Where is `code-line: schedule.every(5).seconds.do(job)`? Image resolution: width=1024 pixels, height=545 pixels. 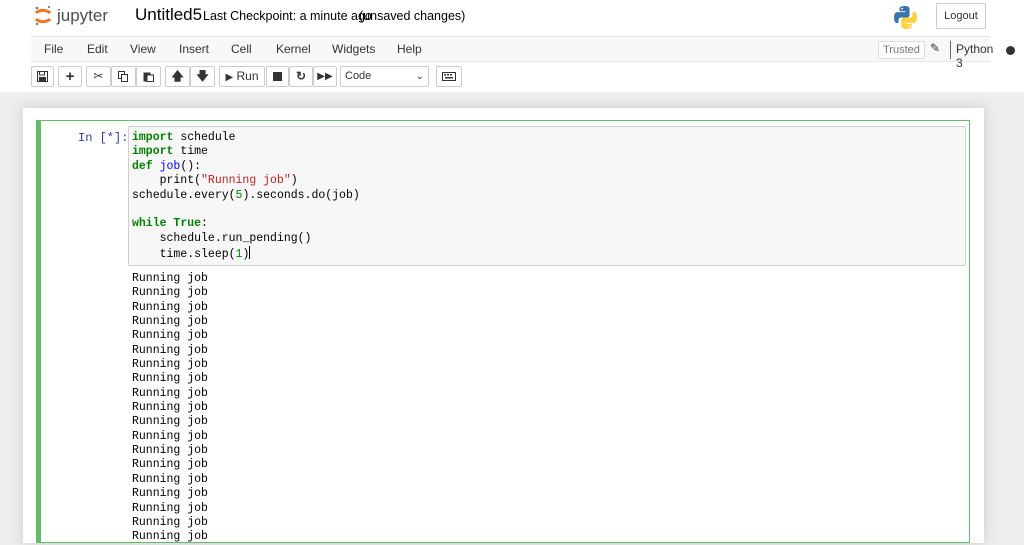
code-line: schedule.every(5).seconds.do(job) is located at coordinates (246, 195).